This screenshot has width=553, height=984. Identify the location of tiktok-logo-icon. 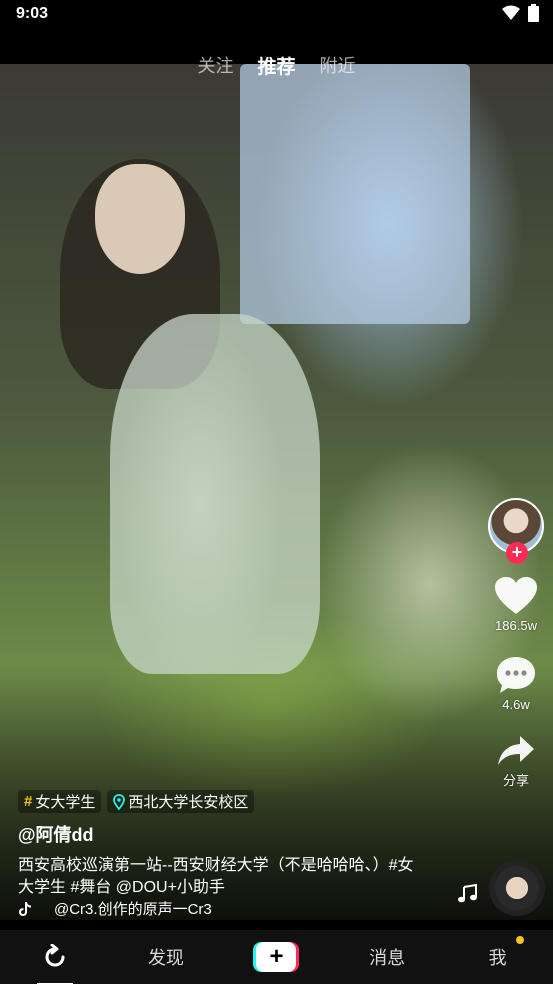
(25, 908).